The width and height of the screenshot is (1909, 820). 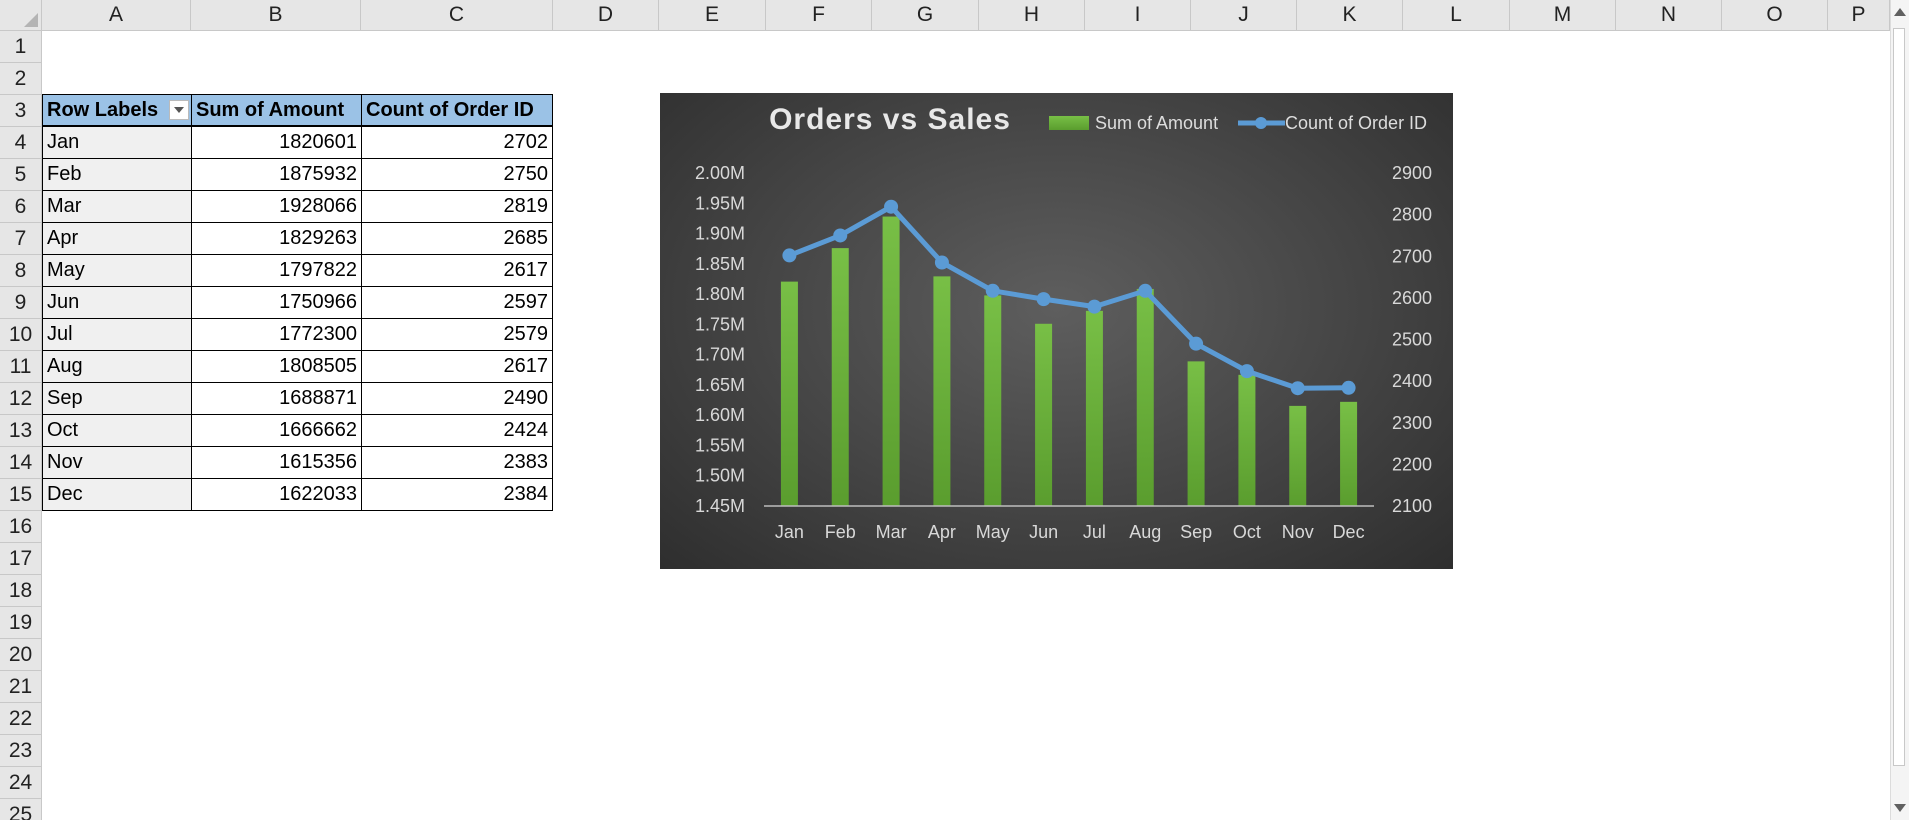 I want to click on pivot-cell-amount: 1666662, so click(x=276, y=430).